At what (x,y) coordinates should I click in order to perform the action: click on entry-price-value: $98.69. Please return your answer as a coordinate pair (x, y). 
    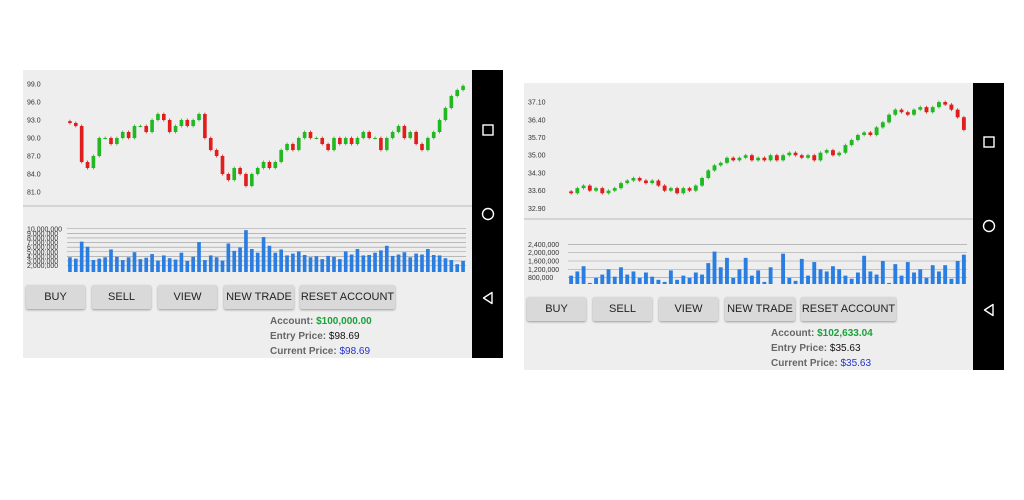
    Looking at the image, I should click on (344, 336).